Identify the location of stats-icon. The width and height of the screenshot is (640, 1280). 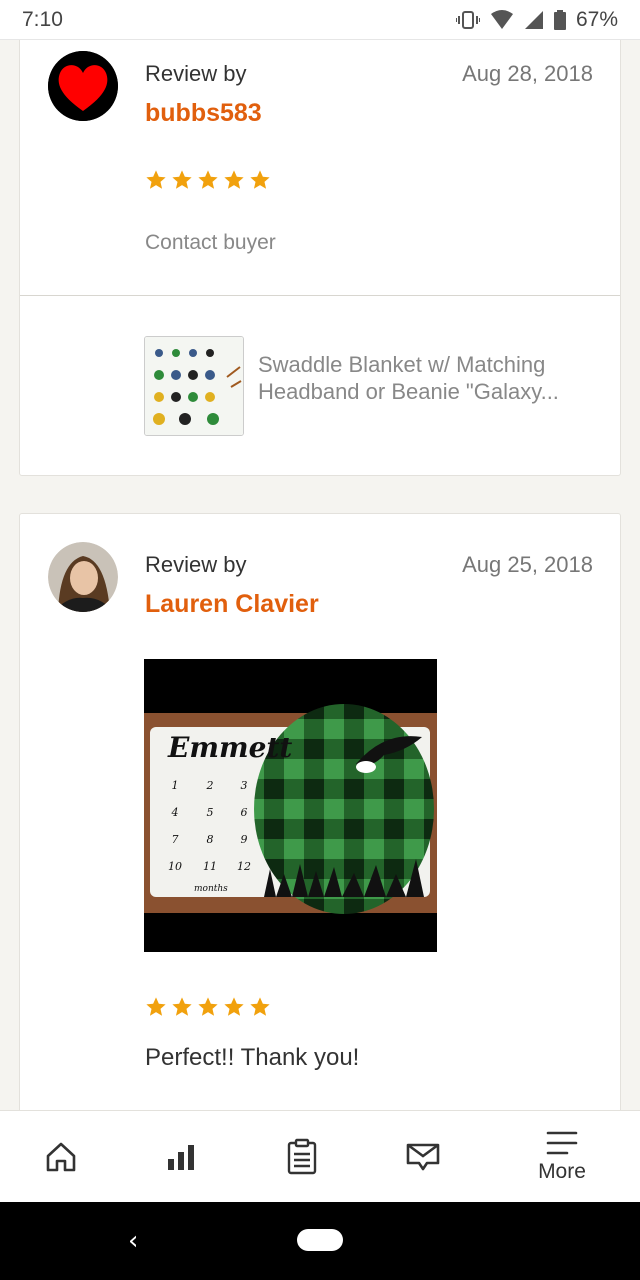
(181, 1157).